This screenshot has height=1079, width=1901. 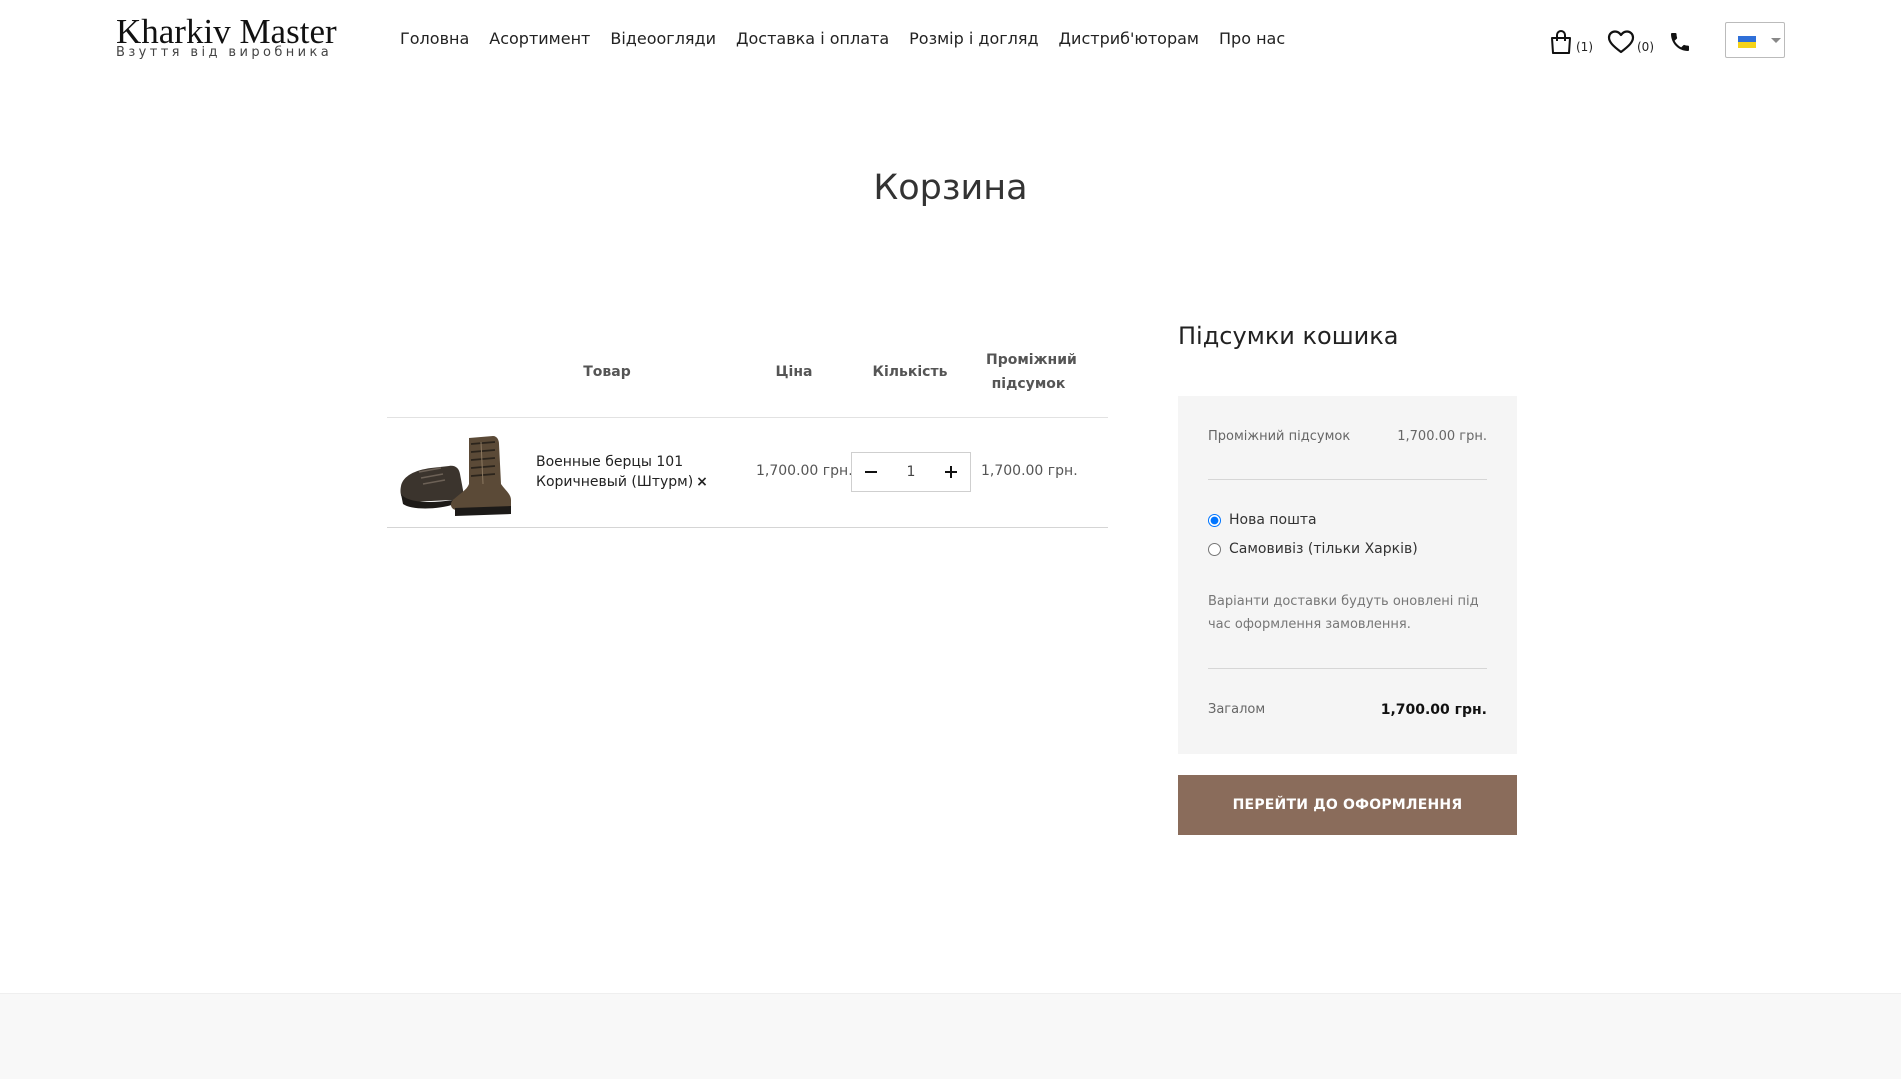 I want to click on cart-count: (1), so click(x=1584, y=47).